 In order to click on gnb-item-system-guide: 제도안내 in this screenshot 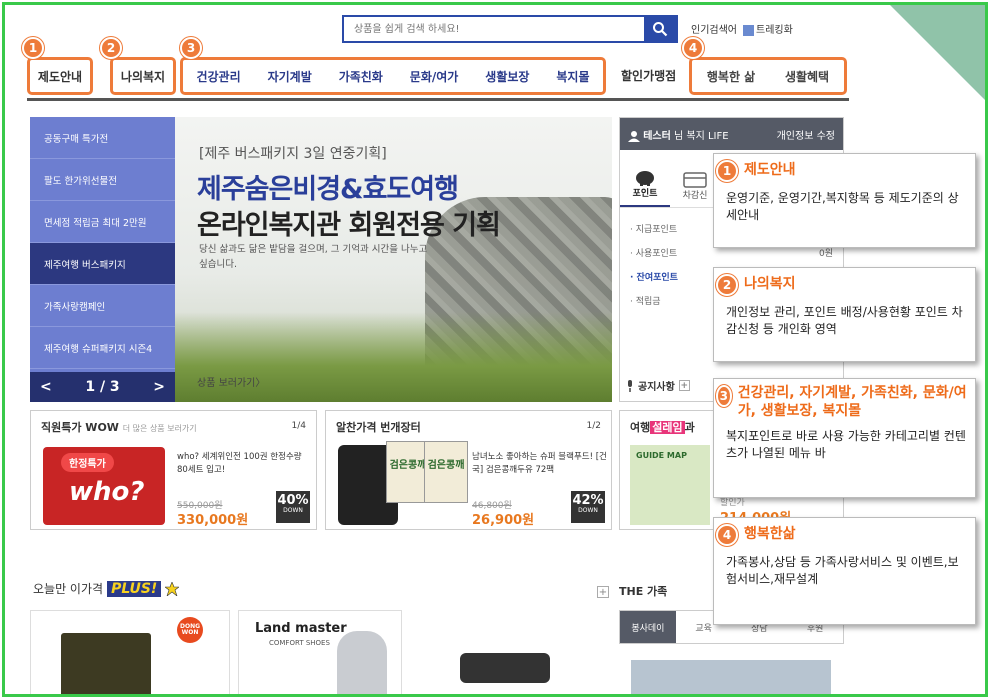, I will do `click(60, 76)`.